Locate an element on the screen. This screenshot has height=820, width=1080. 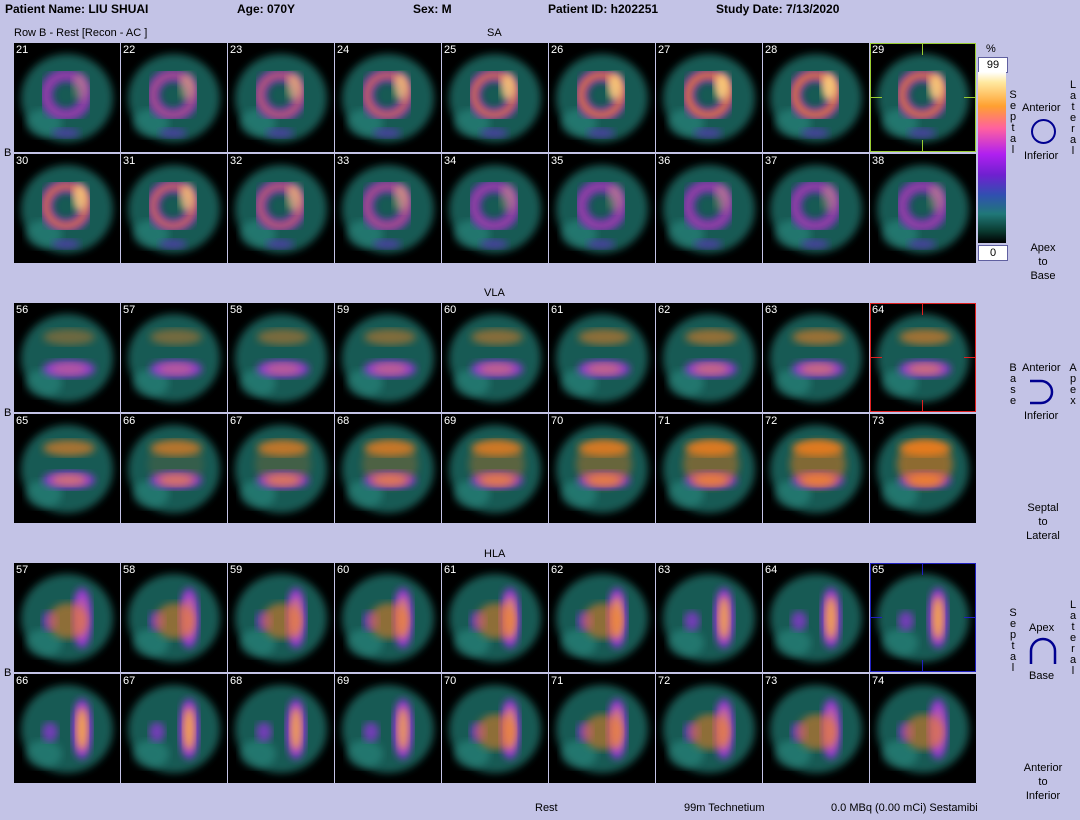
slice-image: 26 is located at coordinates (602, 97).